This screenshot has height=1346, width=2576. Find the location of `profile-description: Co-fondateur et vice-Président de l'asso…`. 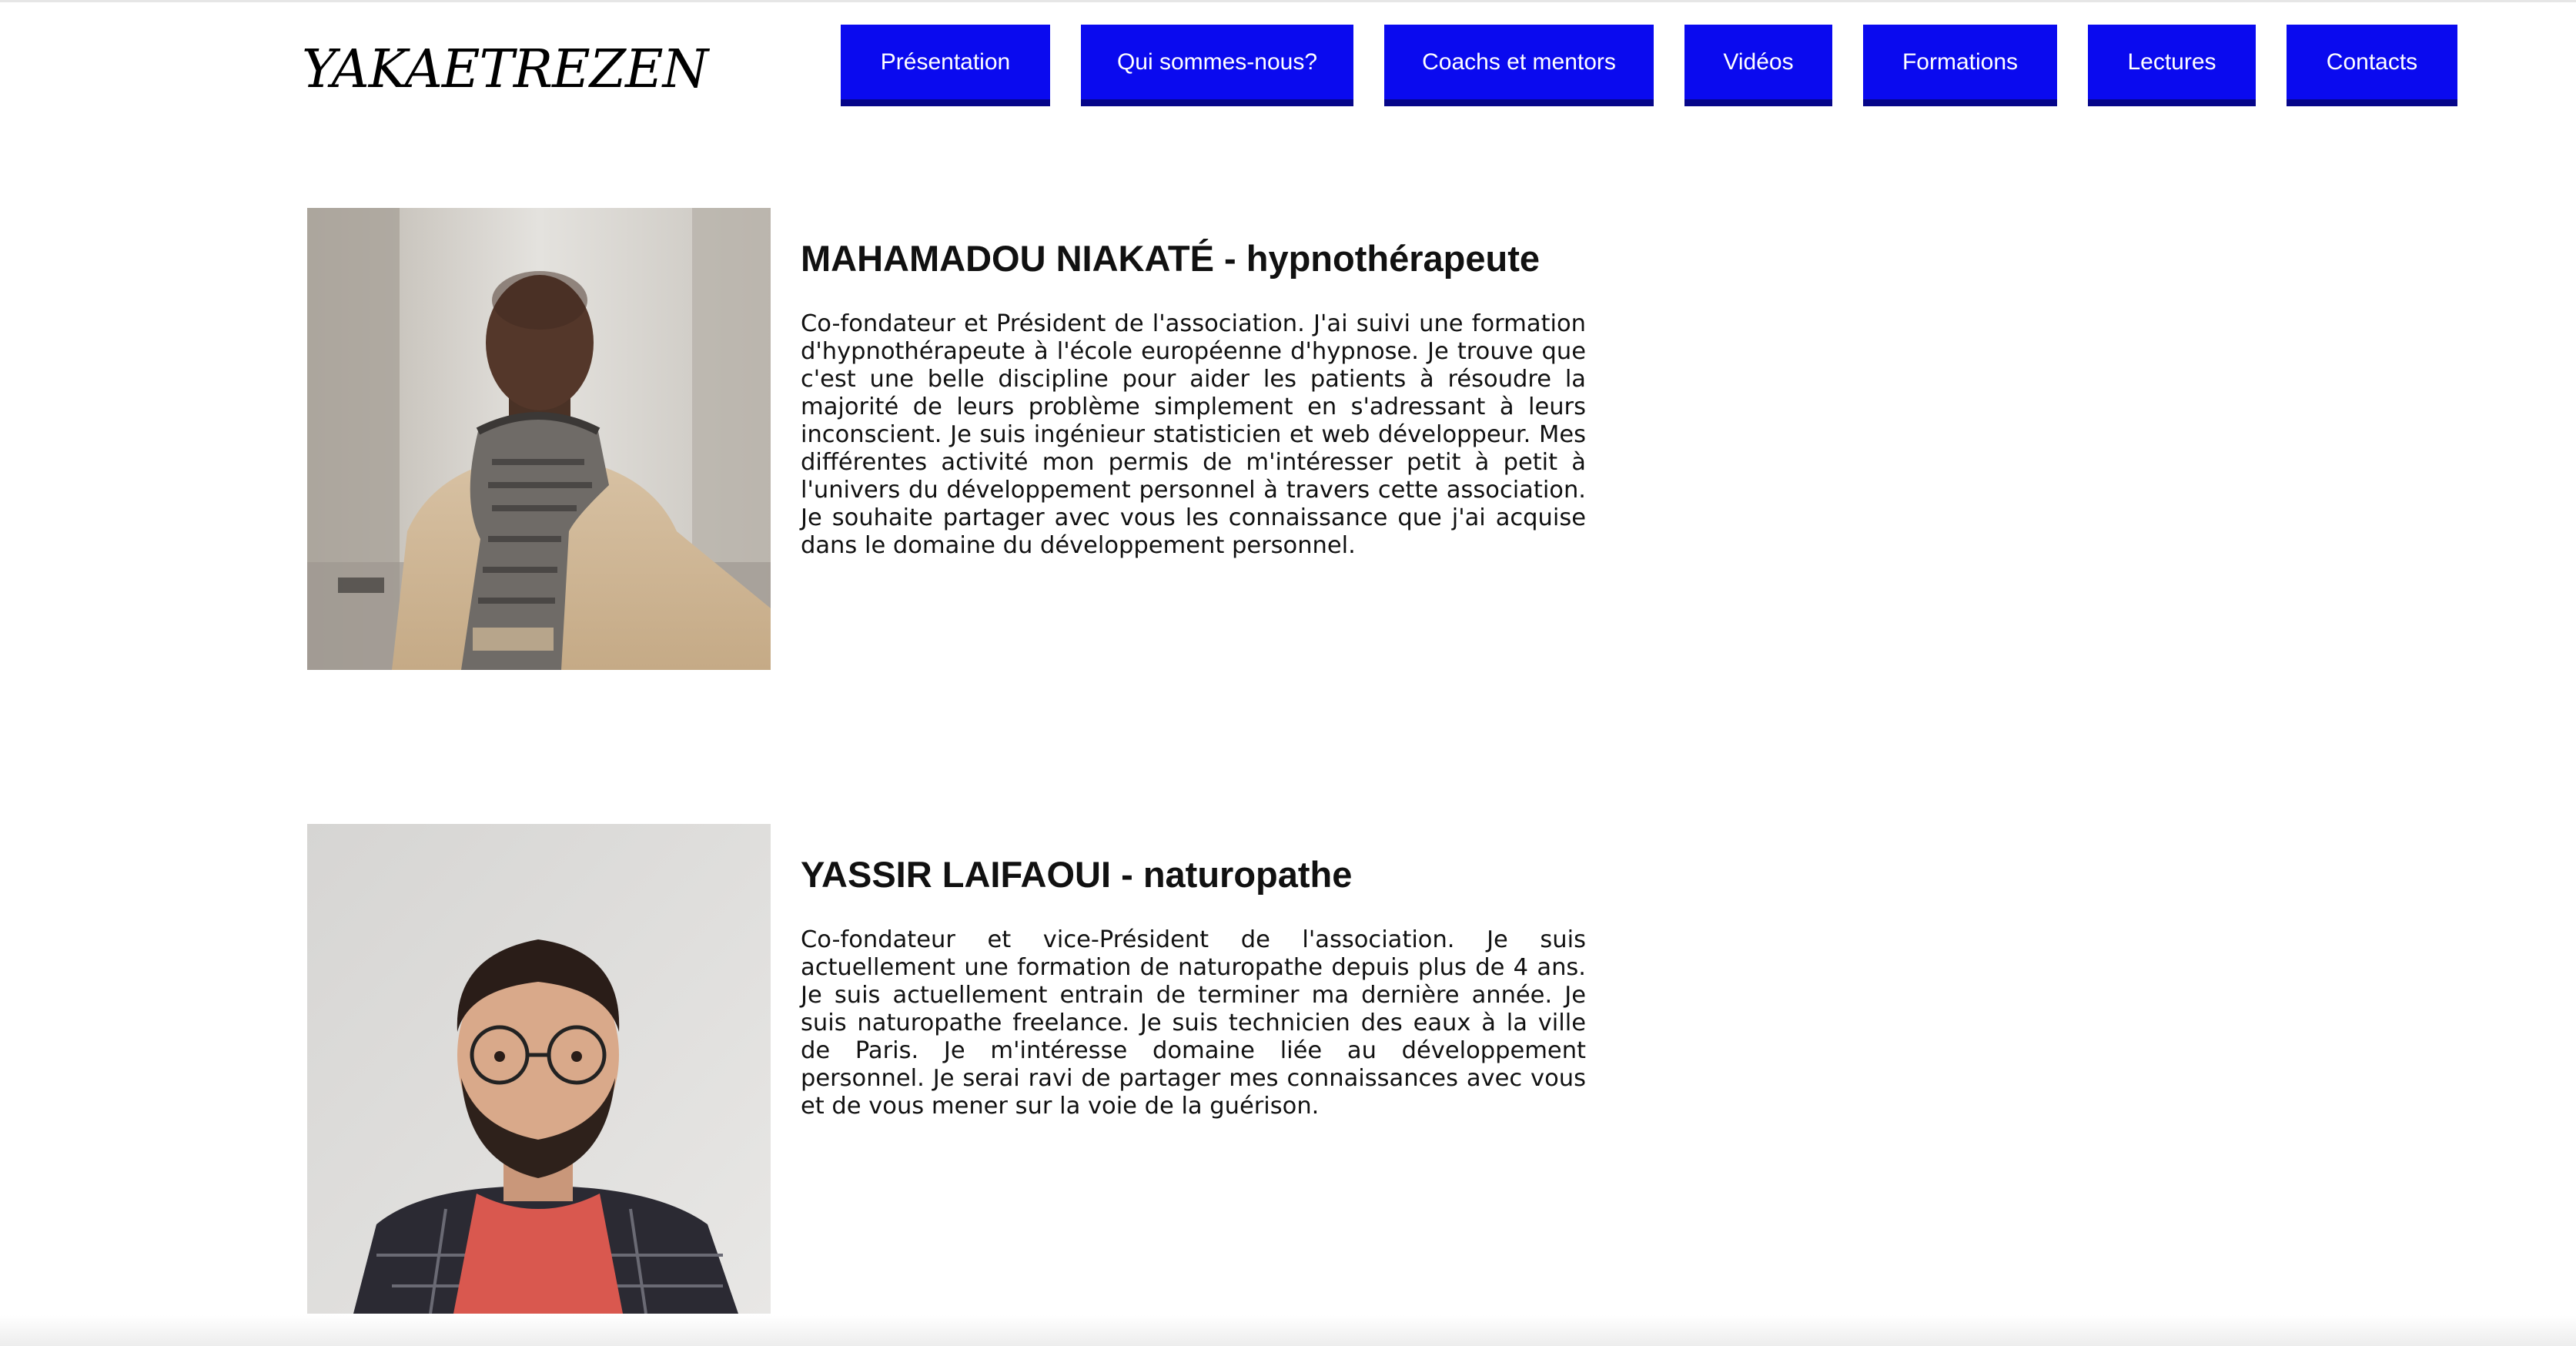

profile-description: Co-fondateur et vice-Président de l'asso… is located at coordinates (1194, 1023).